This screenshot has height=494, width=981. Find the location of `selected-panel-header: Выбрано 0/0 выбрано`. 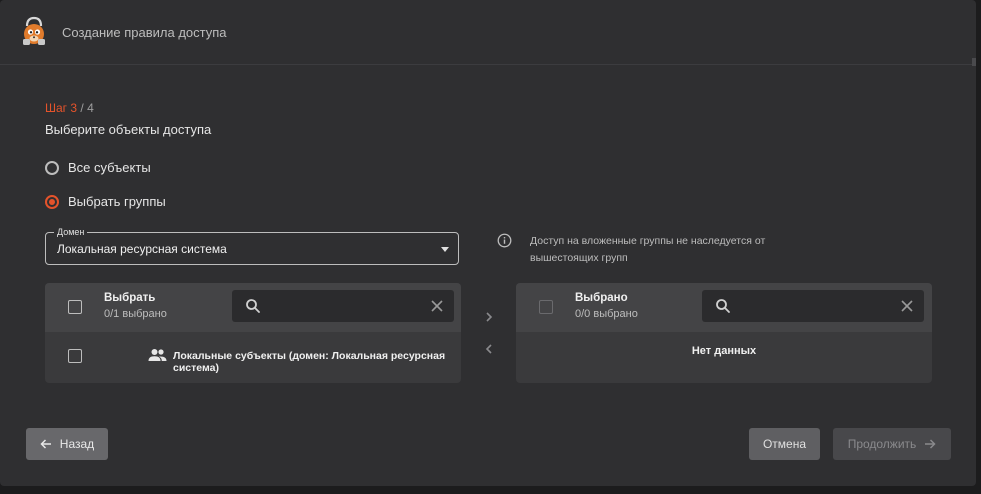

selected-panel-header: Выбрано 0/0 выбрано is located at coordinates (724, 307).